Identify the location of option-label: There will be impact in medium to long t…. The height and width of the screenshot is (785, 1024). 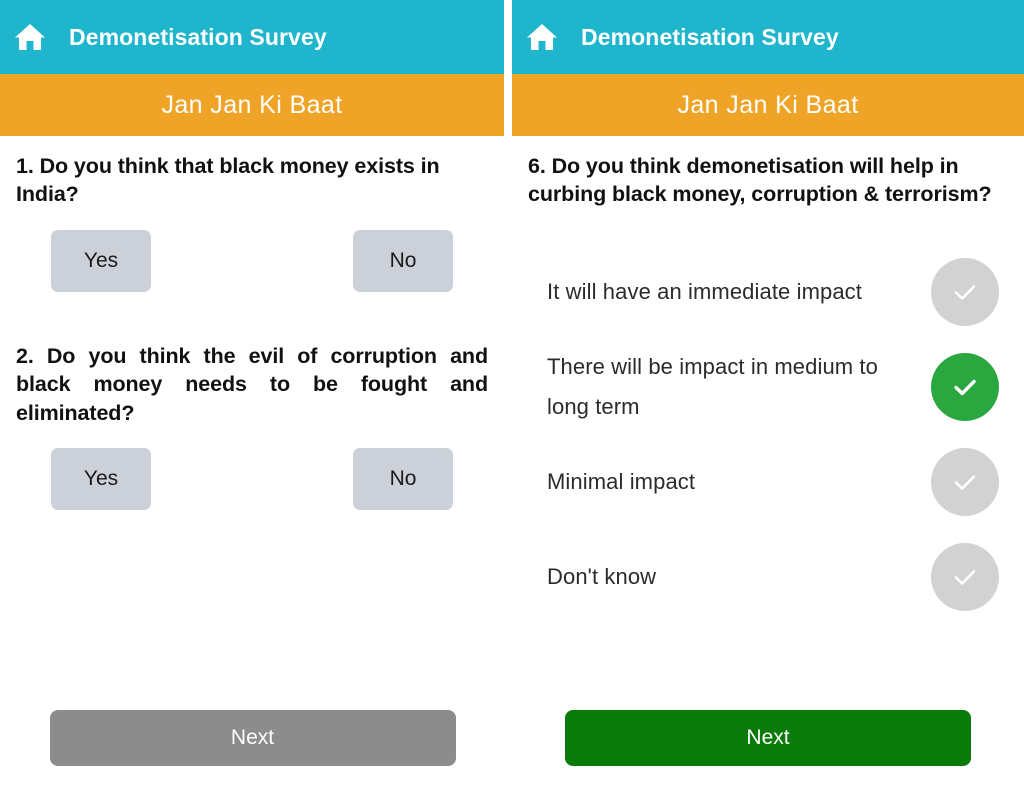
(712, 386).